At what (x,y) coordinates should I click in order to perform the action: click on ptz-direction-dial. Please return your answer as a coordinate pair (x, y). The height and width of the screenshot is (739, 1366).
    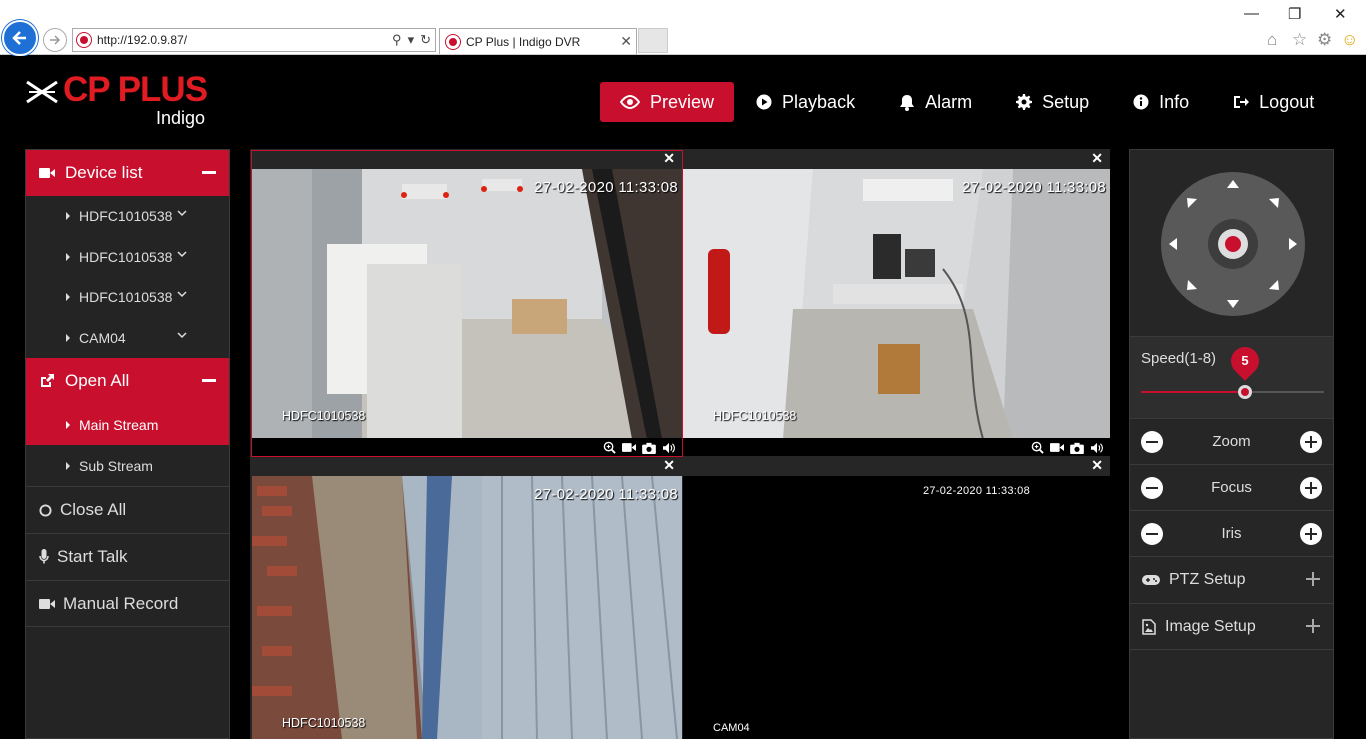
    Looking at the image, I should click on (1233, 244).